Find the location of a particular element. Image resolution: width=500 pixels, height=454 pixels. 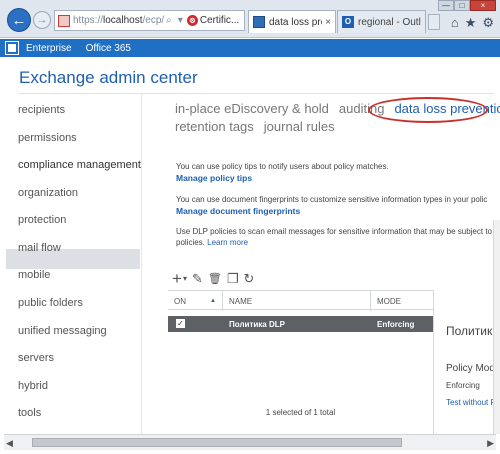

office-logo-icon is located at coordinates (12, 48).